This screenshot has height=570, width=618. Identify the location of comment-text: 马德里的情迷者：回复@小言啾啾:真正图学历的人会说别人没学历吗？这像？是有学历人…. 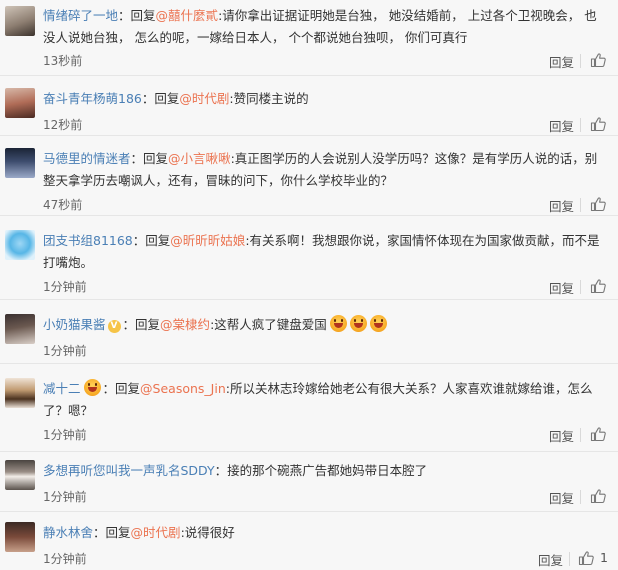
(320, 169).